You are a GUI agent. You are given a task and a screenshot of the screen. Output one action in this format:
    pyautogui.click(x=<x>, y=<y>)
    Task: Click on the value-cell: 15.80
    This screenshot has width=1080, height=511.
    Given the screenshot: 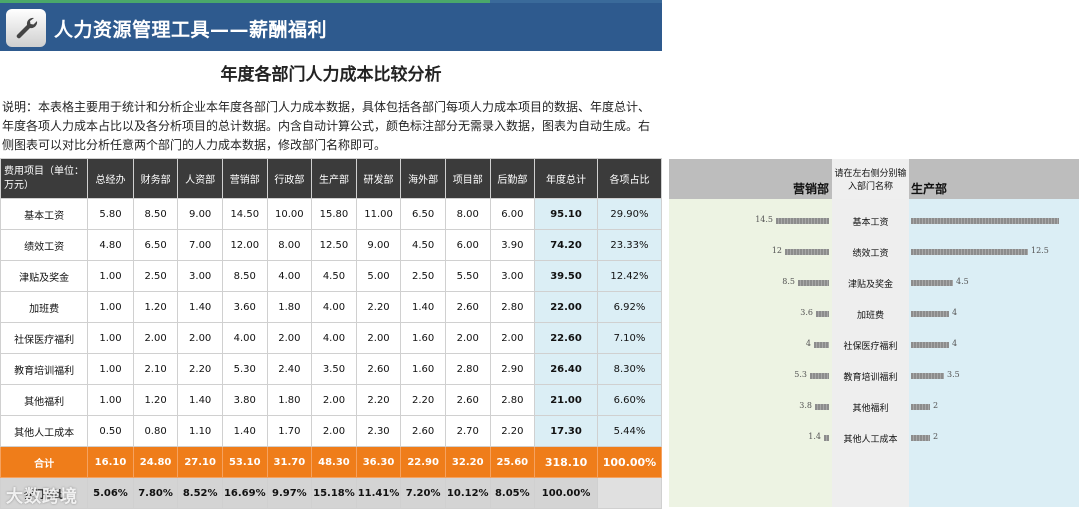 What is the action you would take?
    pyautogui.click(x=334, y=214)
    